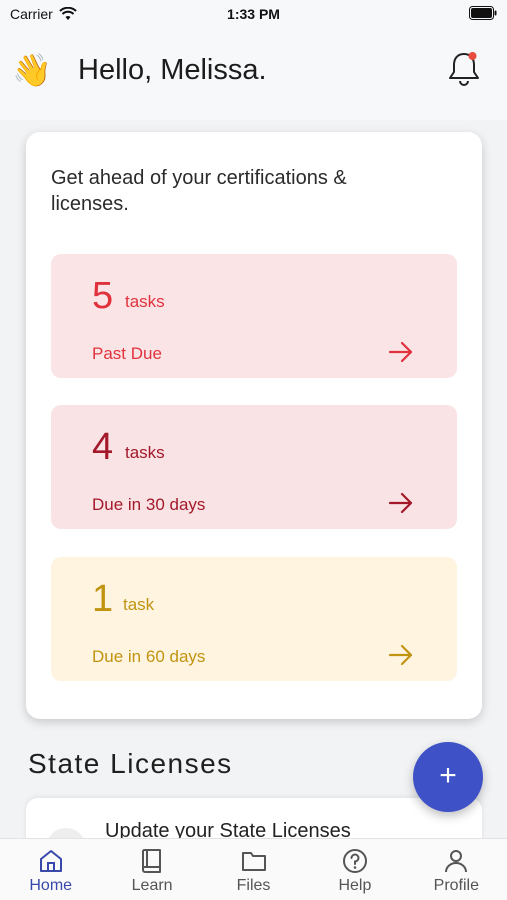 Image resolution: width=507 pixels, height=900 pixels. I want to click on battery-icon, so click(483, 13).